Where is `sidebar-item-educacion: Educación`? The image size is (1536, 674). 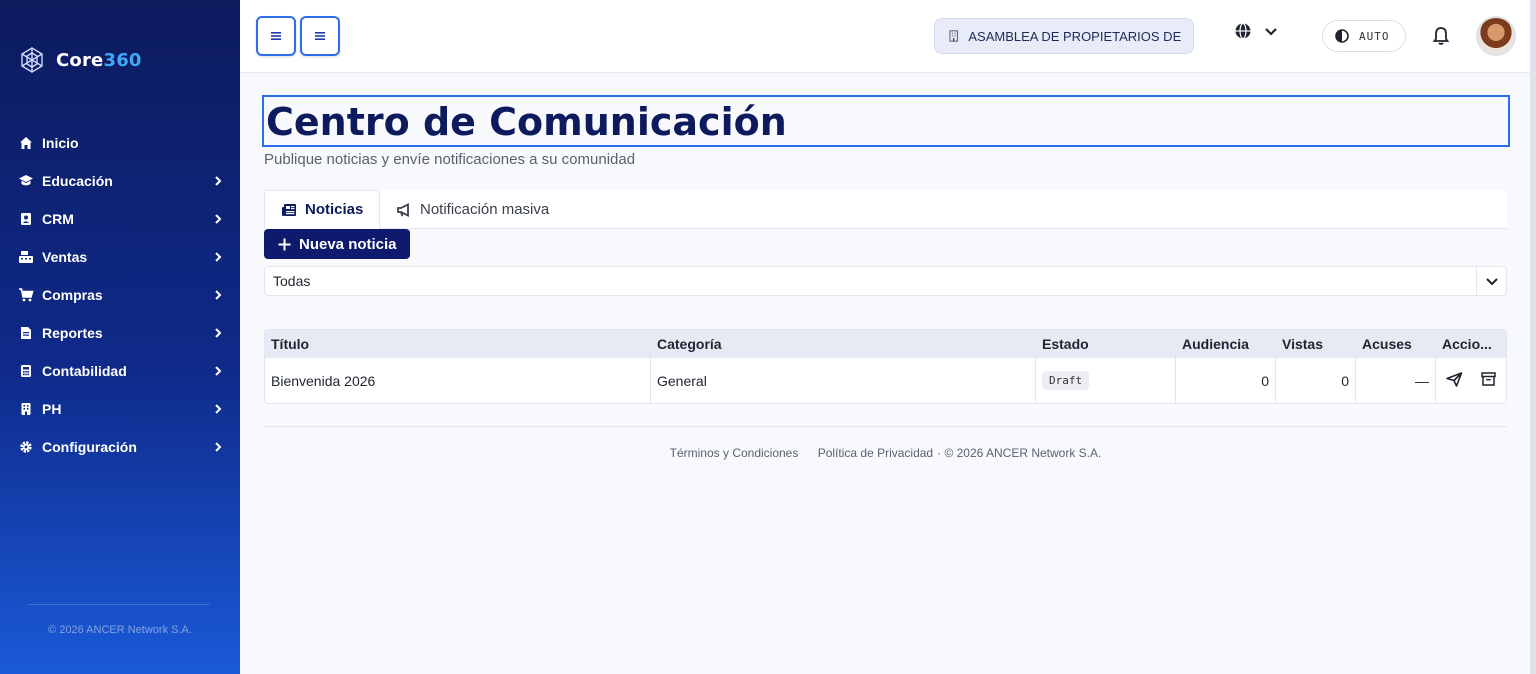
sidebar-item-educacion: Educación is located at coordinates (120, 181).